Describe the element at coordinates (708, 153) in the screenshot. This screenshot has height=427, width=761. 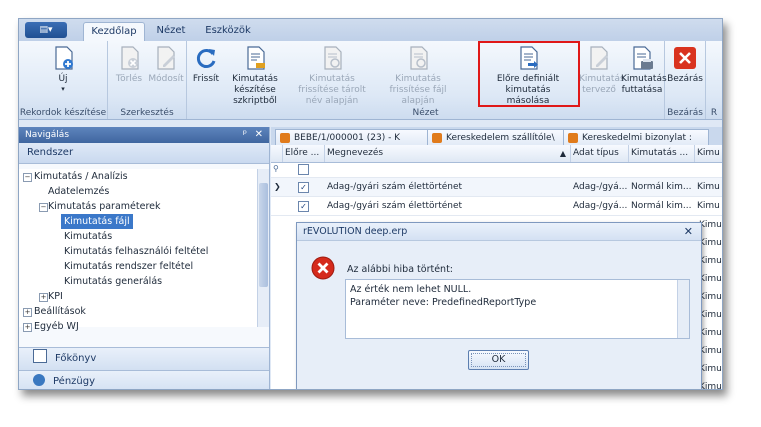
I see `column-header: Kimu` at that location.